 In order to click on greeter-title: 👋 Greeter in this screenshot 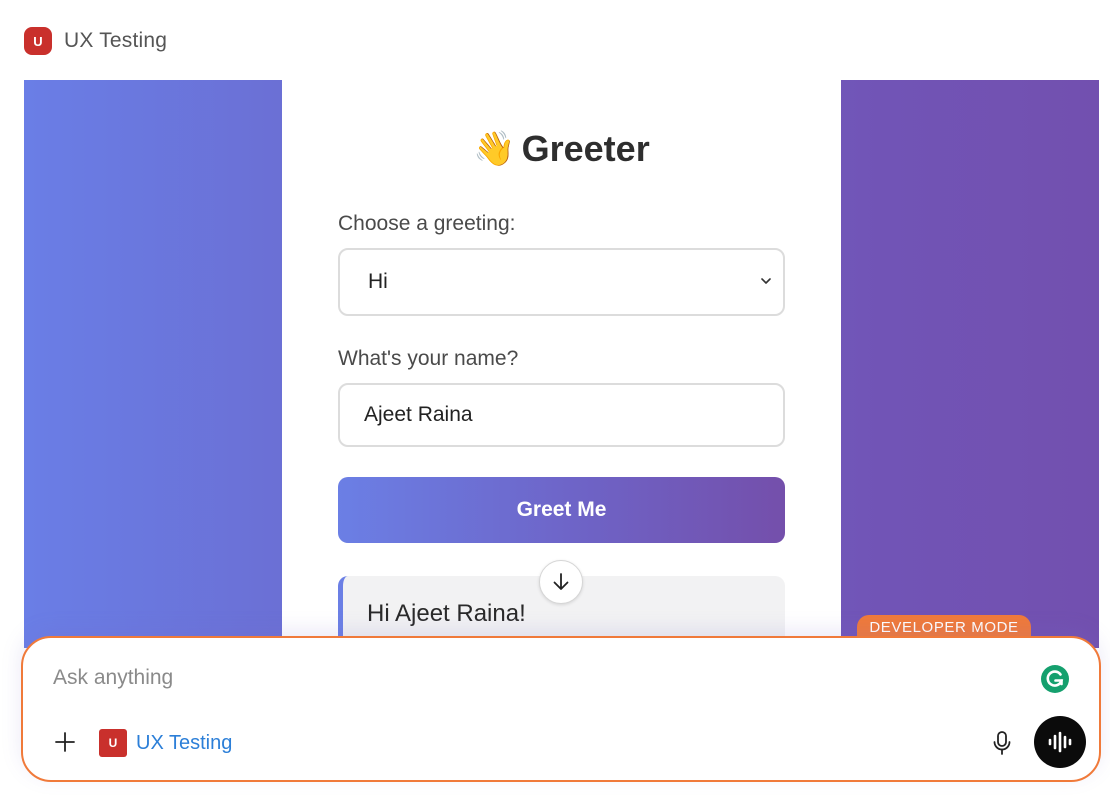, I will do `click(561, 149)`.